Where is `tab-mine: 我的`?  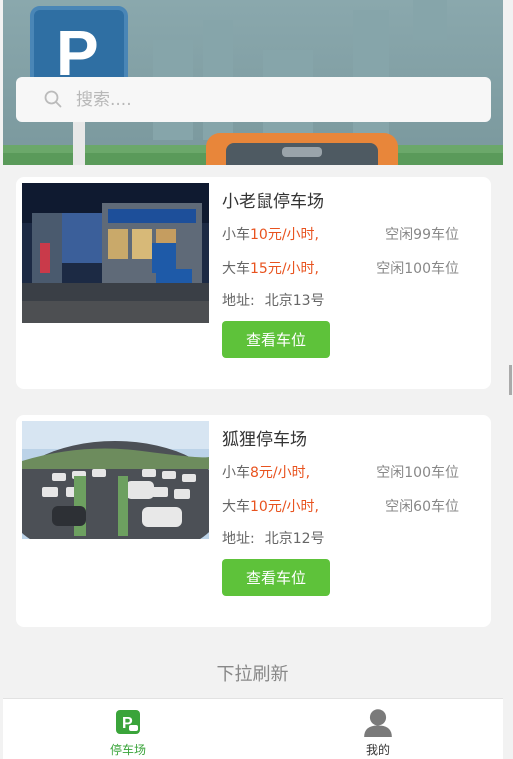 tab-mine: 我的 is located at coordinates (378, 729).